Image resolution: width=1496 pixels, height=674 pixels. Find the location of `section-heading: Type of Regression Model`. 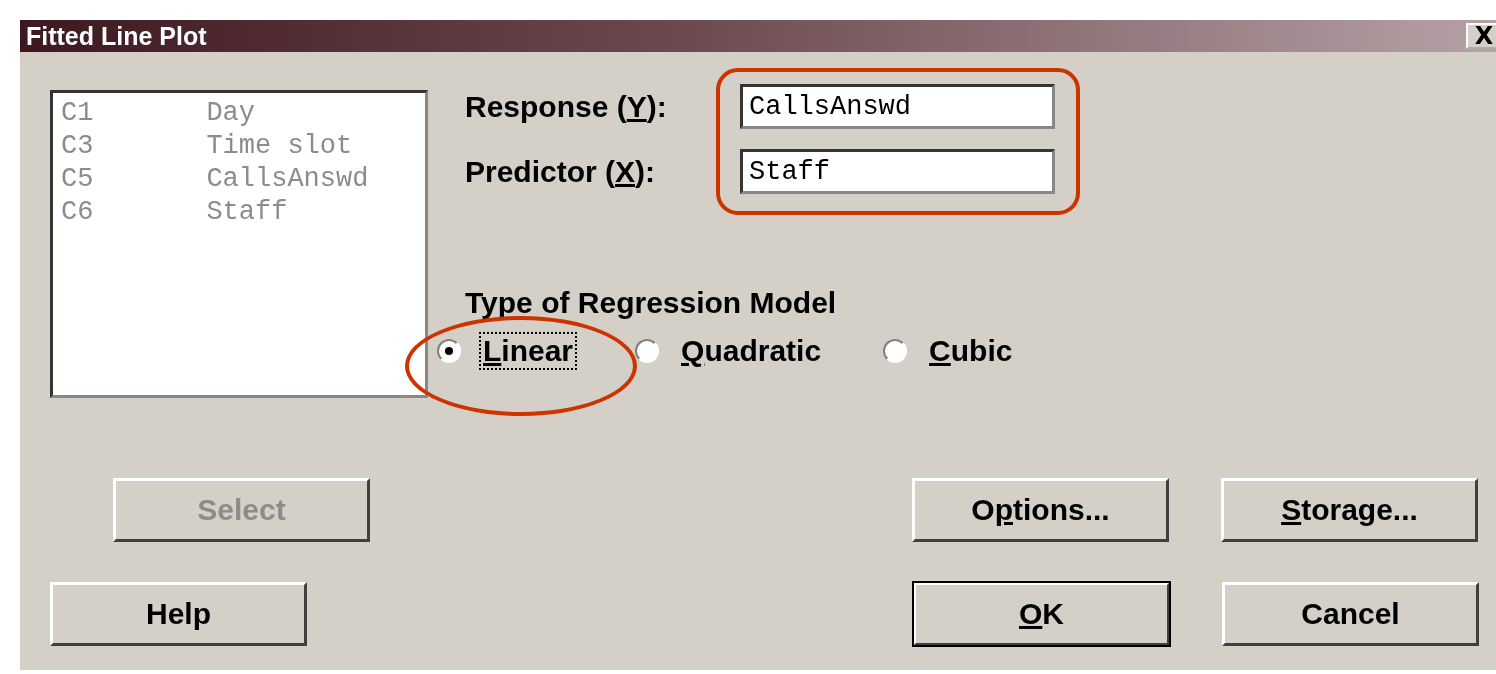

section-heading: Type of Regression Model is located at coordinates (651, 303).